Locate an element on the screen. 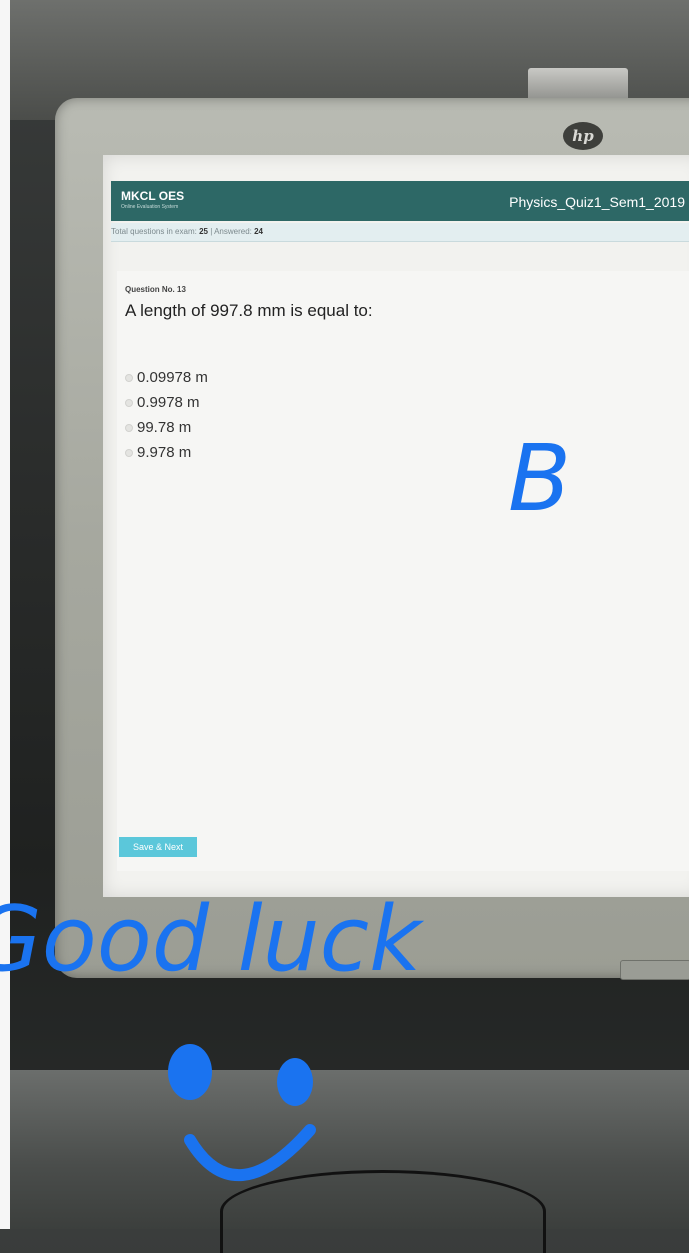 This screenshot has width=689, height=1253. option-4: 9.978 m is located at coordinates (158, 452).